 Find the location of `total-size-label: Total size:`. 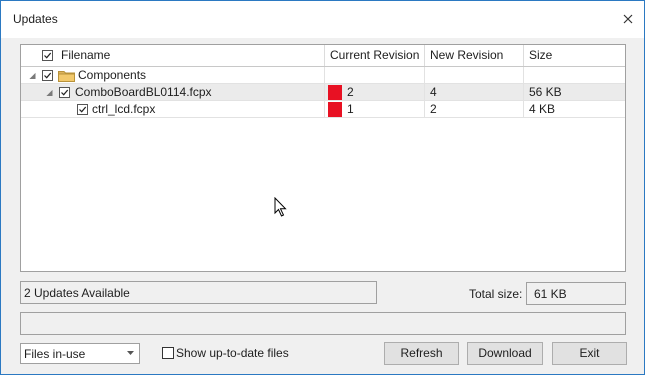

total-size-label: Total size: is located at coordinates (496, 294).